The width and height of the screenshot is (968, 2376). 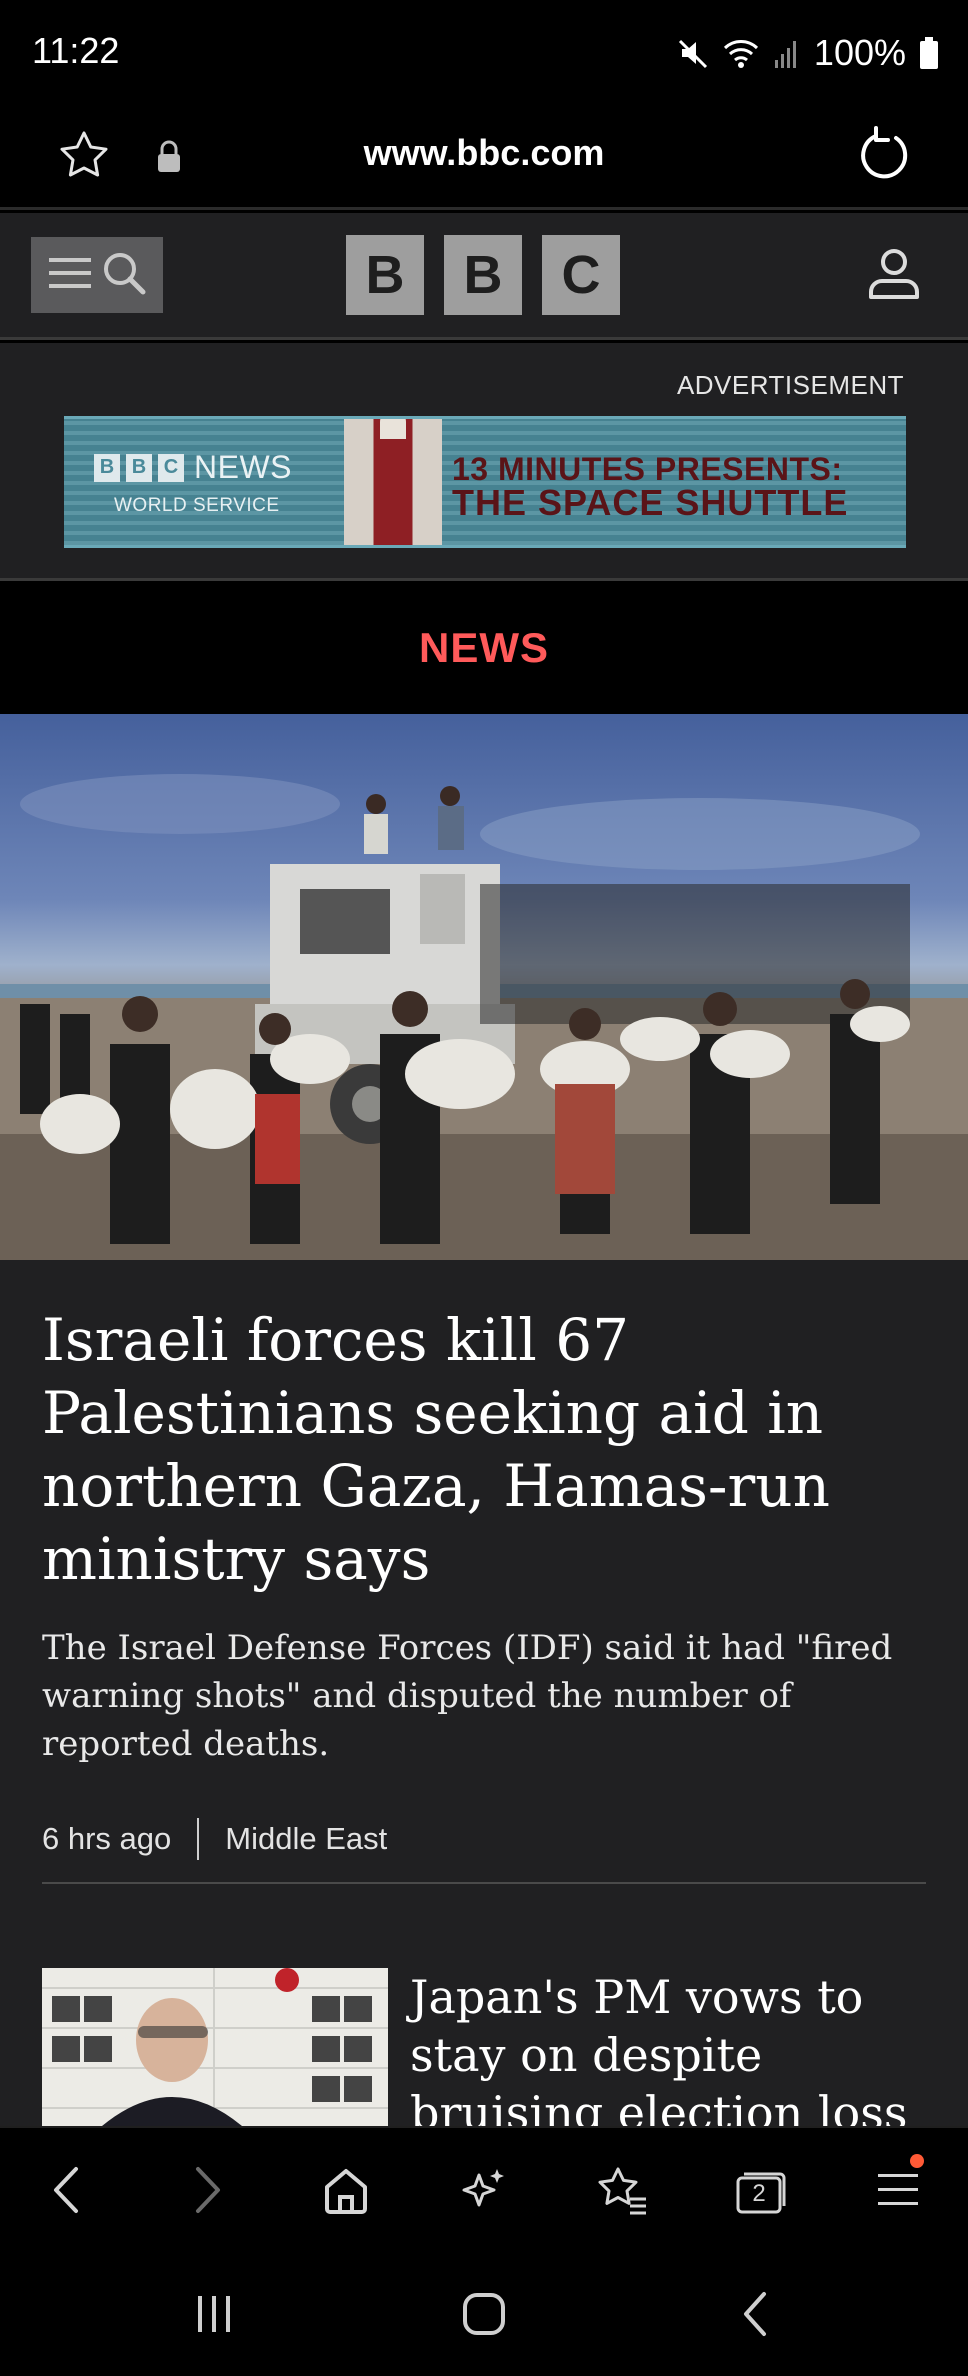 I want to click on ai-sparkle-icon, so click(x=484, y=2192).